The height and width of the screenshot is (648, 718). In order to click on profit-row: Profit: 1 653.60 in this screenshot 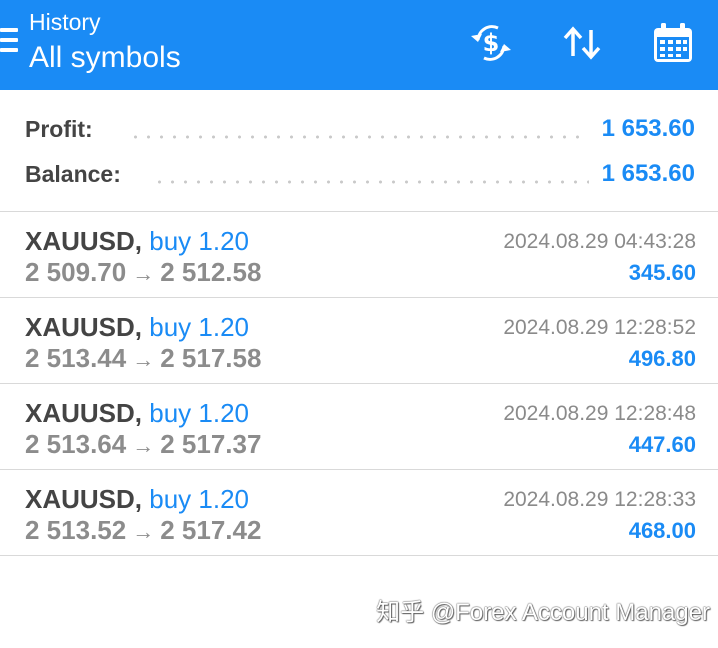, I will do `click(360, 129)`.